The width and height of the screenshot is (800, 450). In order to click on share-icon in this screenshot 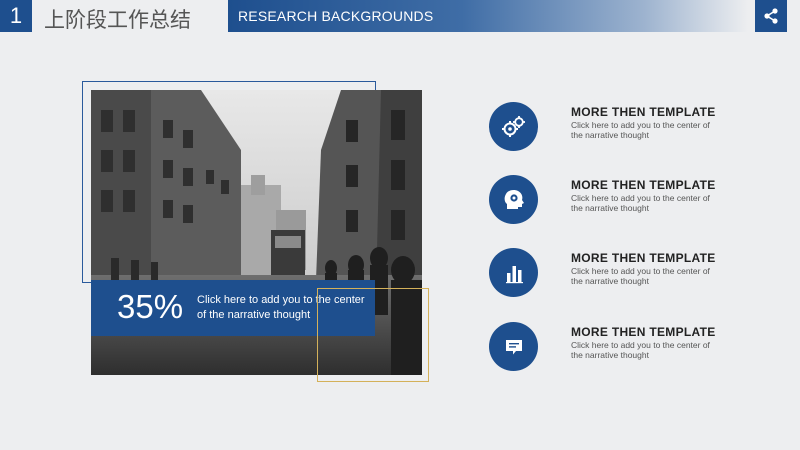, I will do `click(771, 16)`.